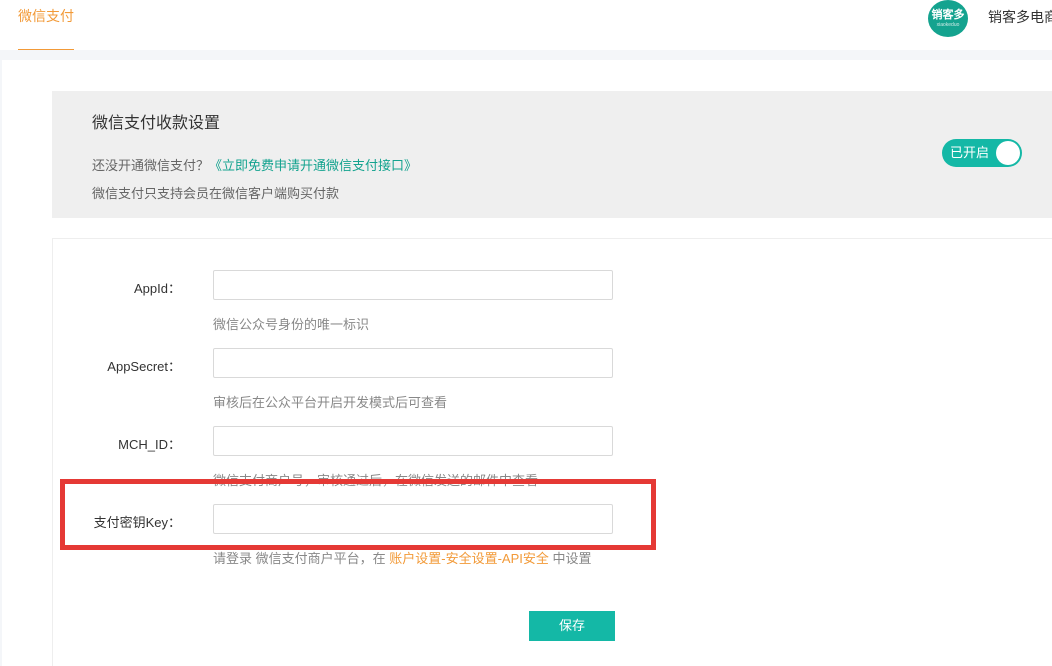 This screenshot has width=1052, height=666. Describe the element at coordinates (157, 288) in the screenshot. I see `appid-label: AppId：` at that location.